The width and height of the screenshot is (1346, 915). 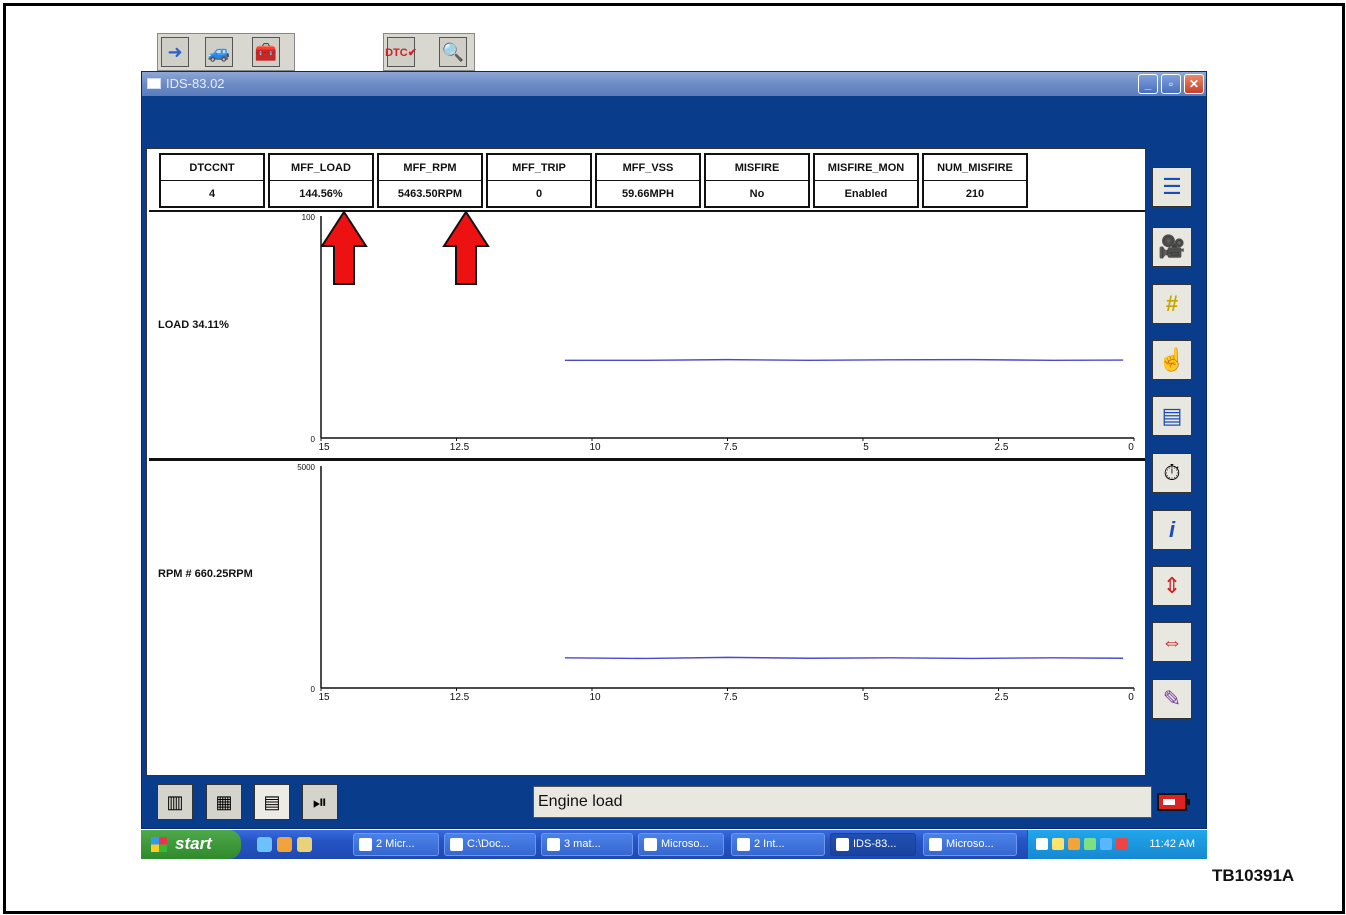 What do you see at coordinates (1172, 844) in the screenshot?
I see `clock: 11:42 AM` at bounding box center [1172, 844].